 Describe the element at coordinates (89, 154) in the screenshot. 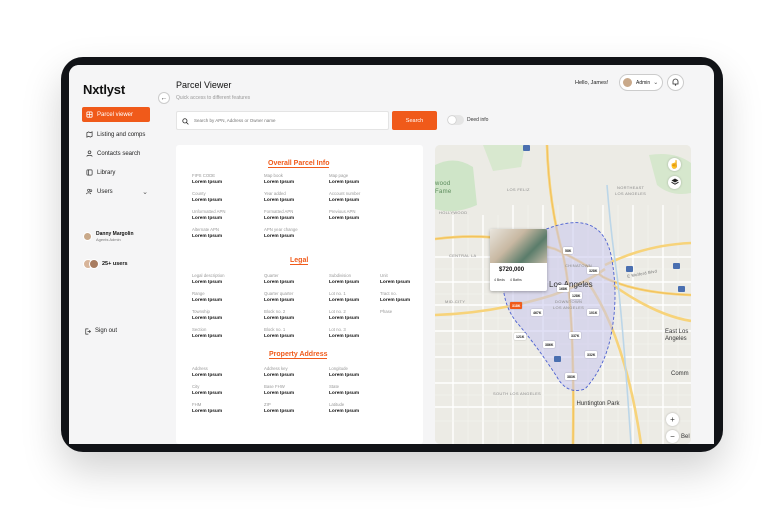

I see `user-icon` at that location.